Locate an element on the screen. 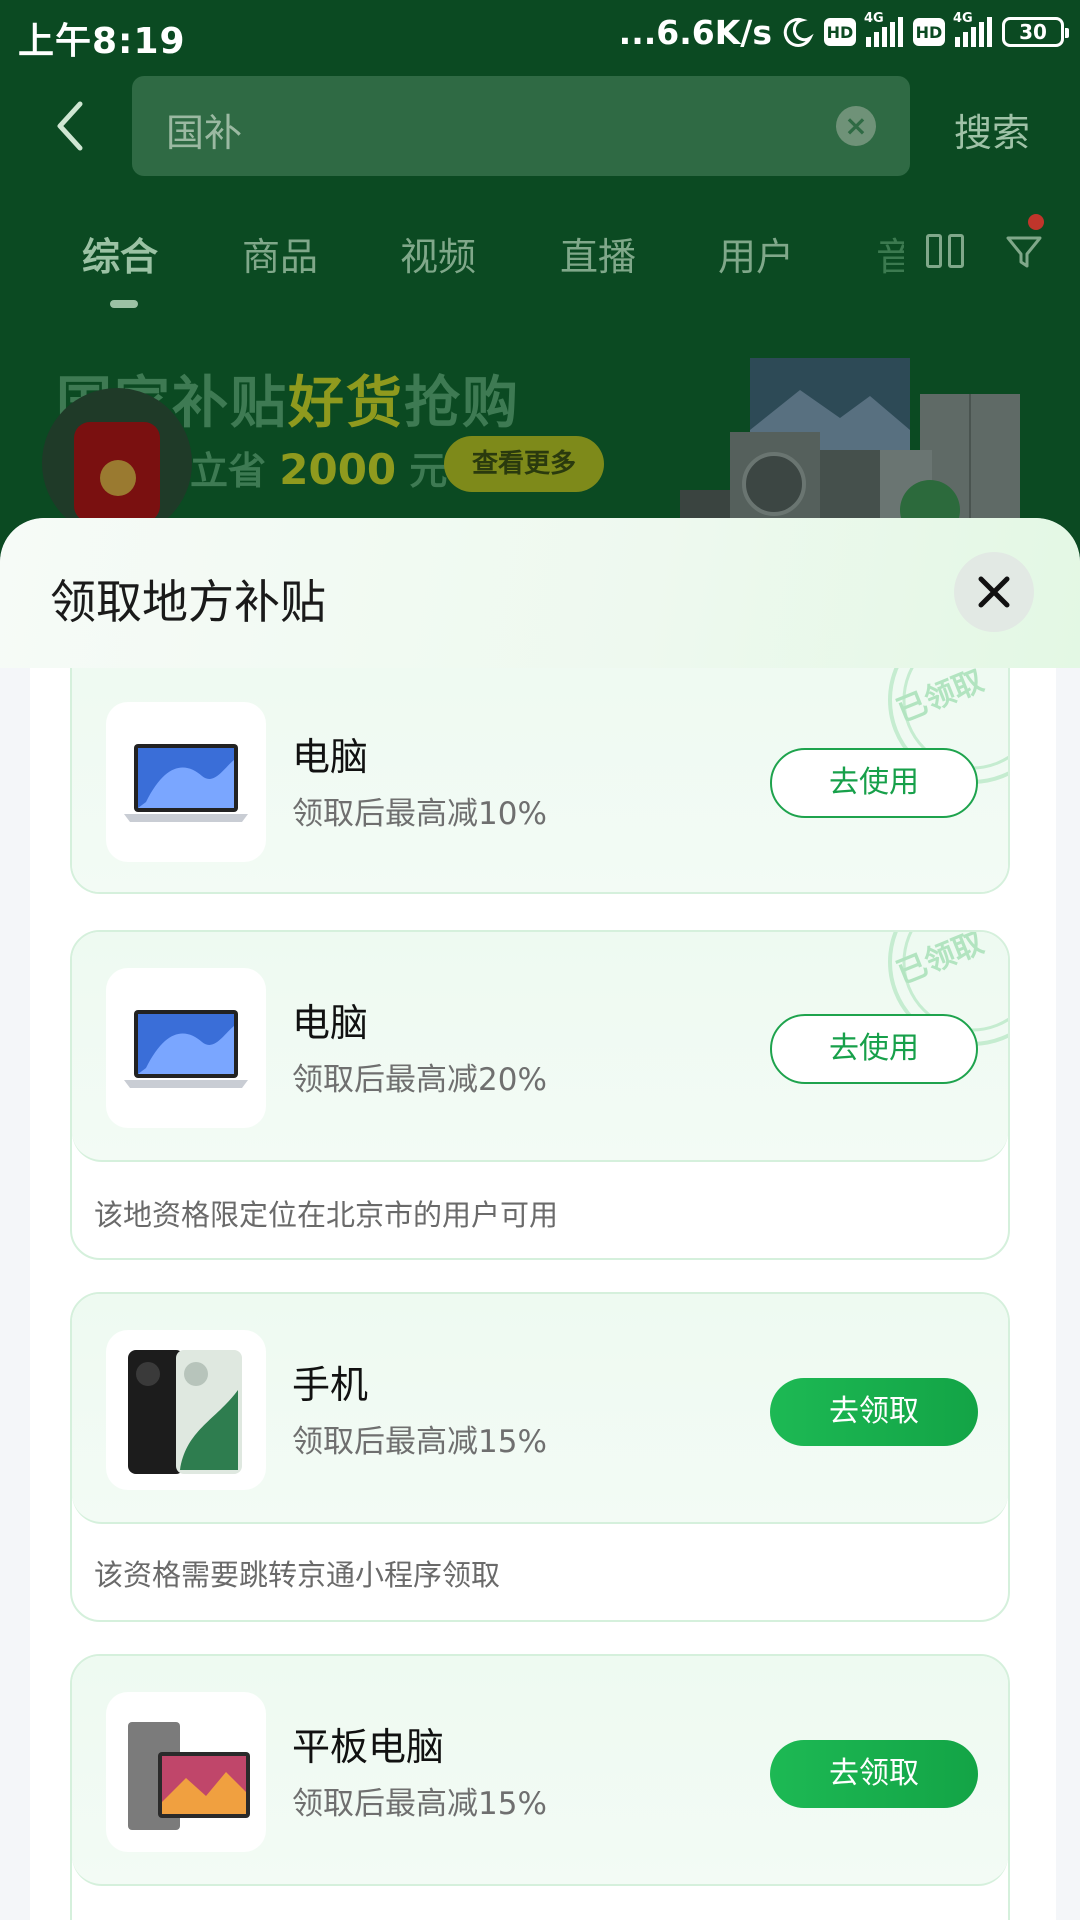 The image size is (1080, 1920). status-indicators: ...6.6K/s HD 4G HD 4G 30 is located at coordinates (843, 32).